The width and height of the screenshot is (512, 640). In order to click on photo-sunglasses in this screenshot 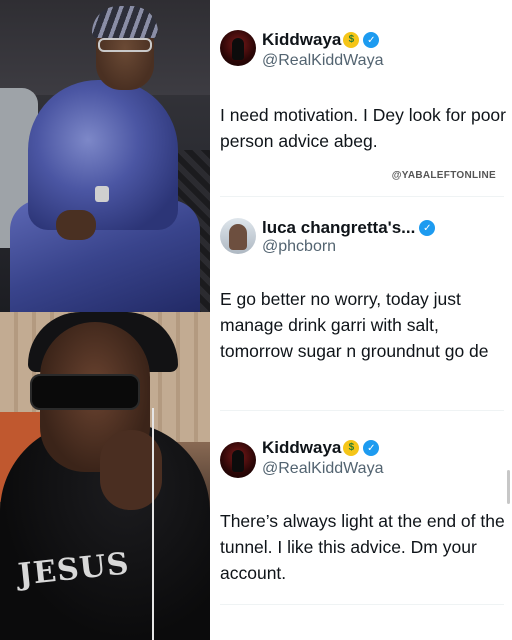, I will do `click(85, 392)`.